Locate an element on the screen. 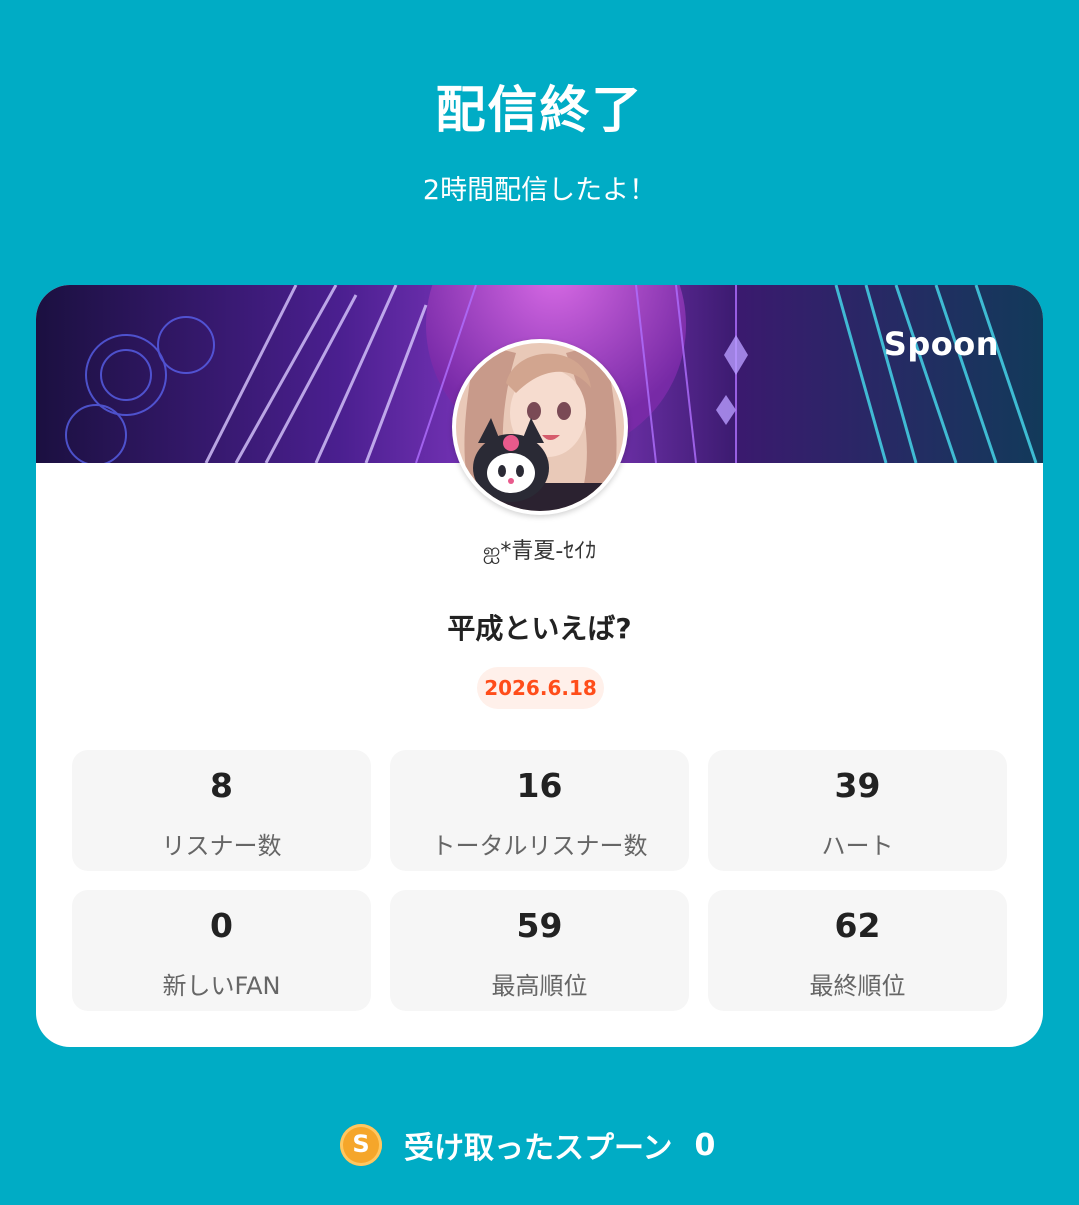 This screenshot has width=1079, height=1205. stat-listeners: 8 リスナー数 is located at coordinates (221, 810).